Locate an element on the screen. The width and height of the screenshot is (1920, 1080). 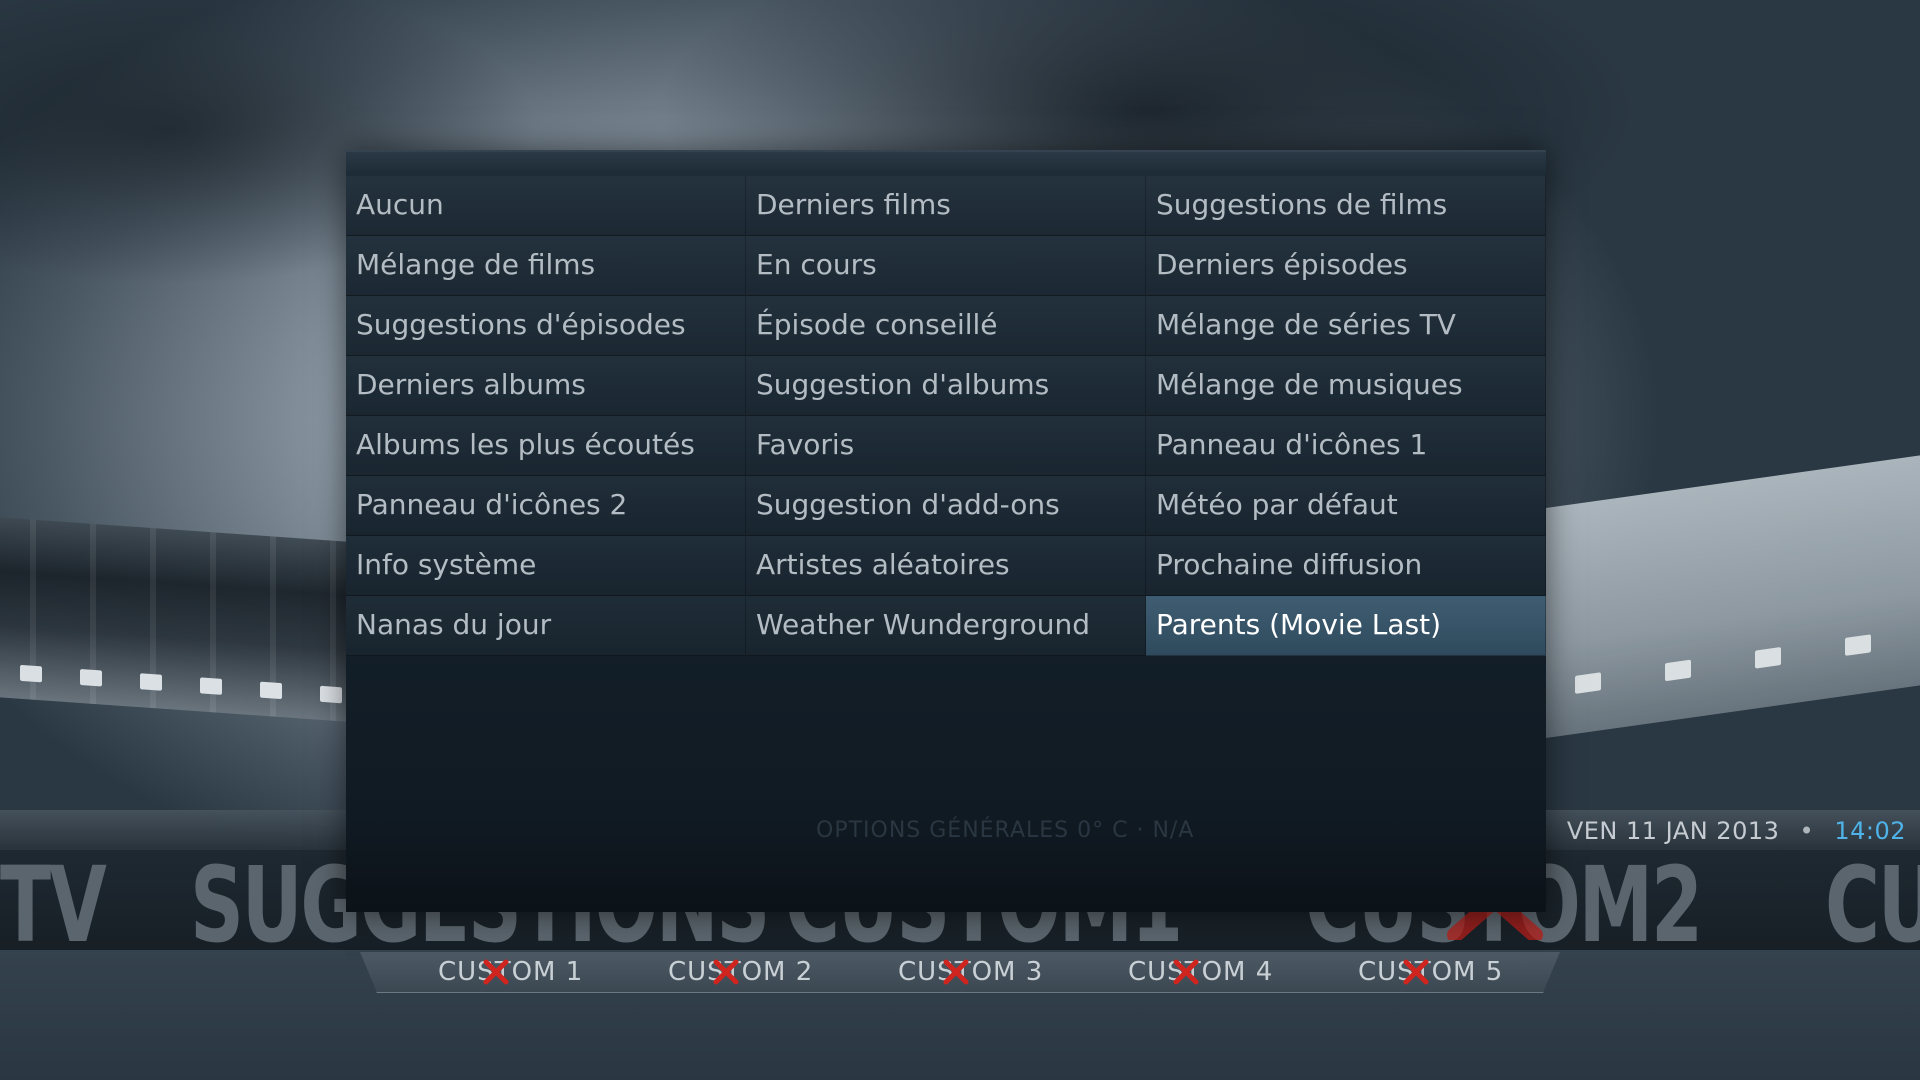
time-label: 14:02 is located at coordinates (1870, 831).